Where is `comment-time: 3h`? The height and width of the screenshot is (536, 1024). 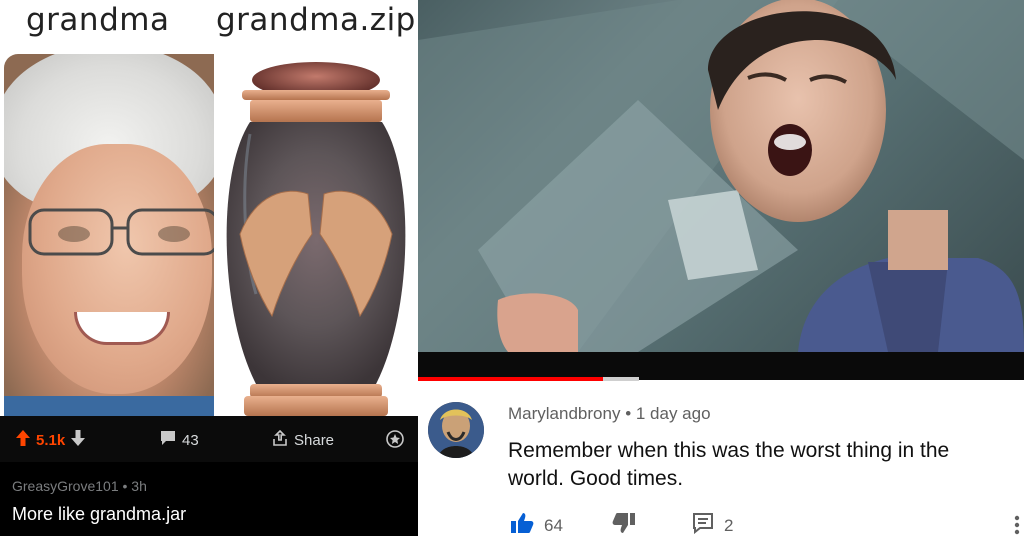
comment-time: 3h is located at coordinates (139, 486).